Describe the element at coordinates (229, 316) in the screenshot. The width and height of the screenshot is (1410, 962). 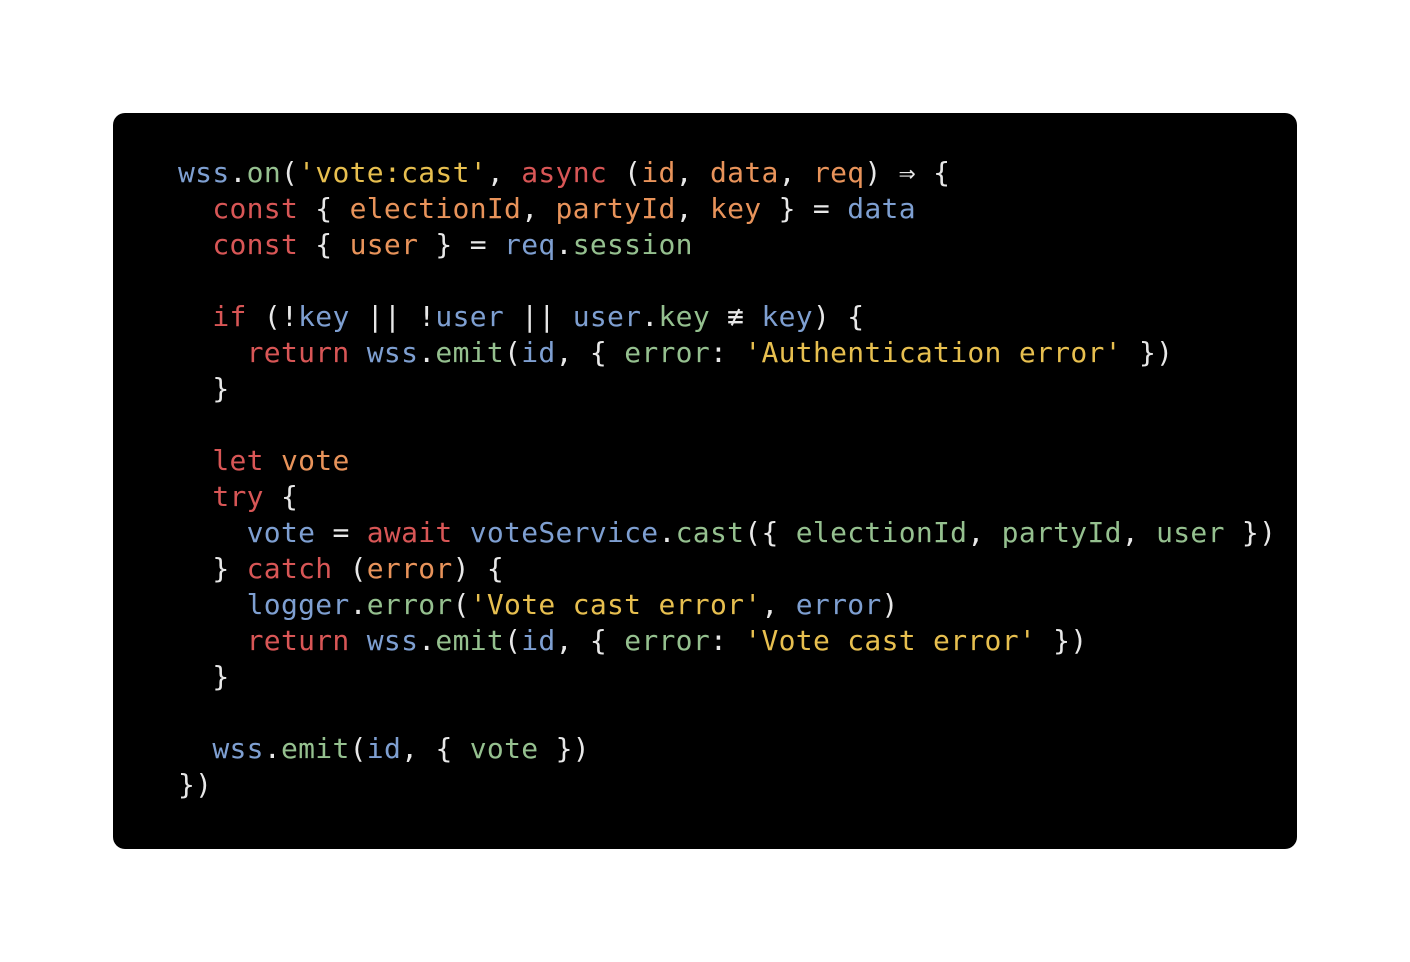
I see `code-token: if` at that location.